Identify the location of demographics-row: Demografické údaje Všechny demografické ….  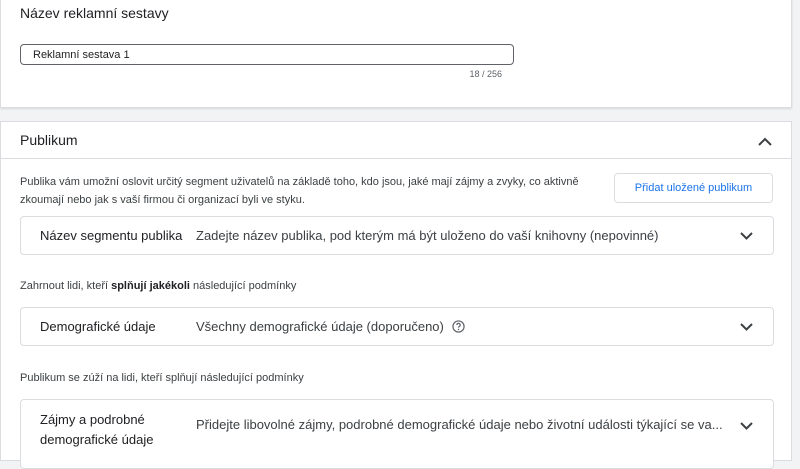
(397, 326).